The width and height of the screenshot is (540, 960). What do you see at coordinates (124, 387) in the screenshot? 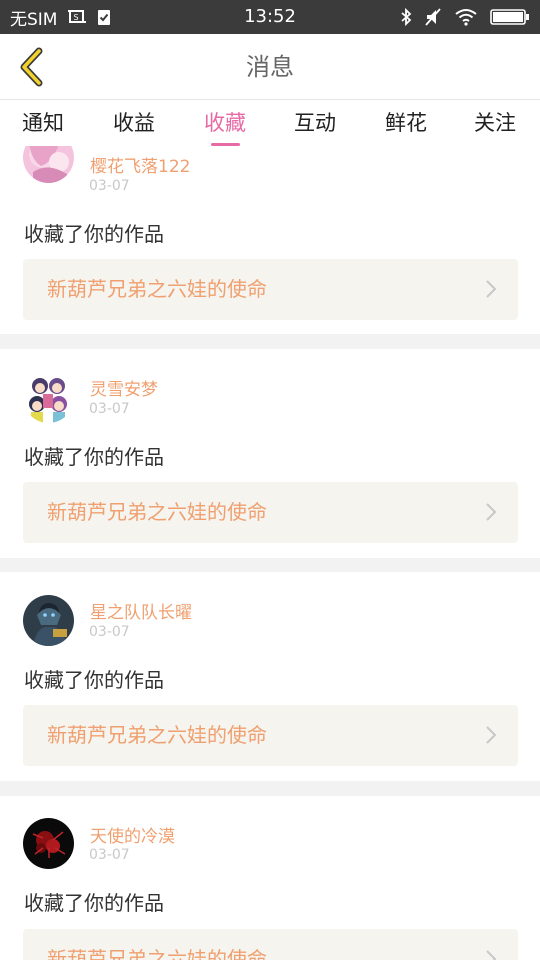
I see `username: 灵雪安梦` at bounding box center [124, 387].